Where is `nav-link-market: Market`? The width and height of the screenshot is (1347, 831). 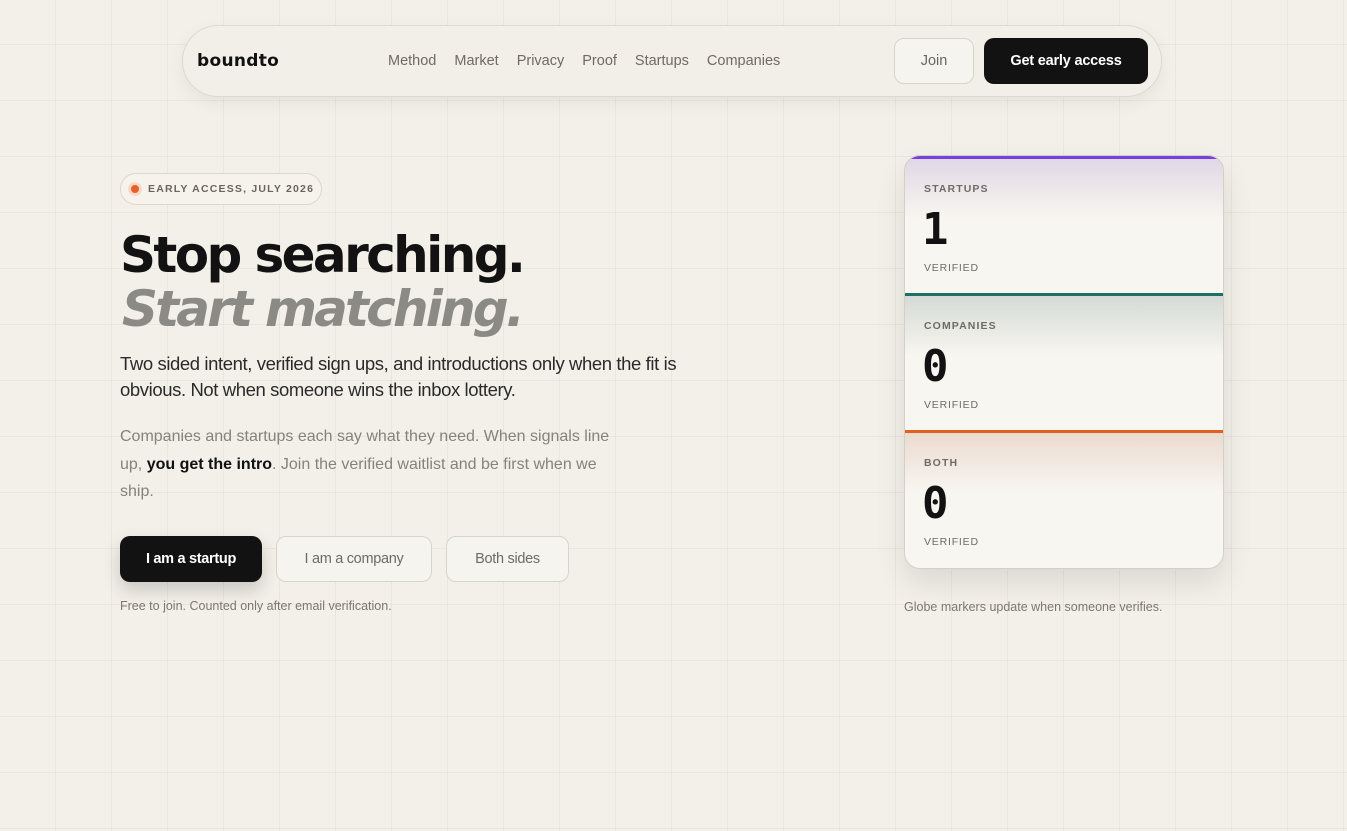
nav-link-market: Market is located at coordinates (476, 61).